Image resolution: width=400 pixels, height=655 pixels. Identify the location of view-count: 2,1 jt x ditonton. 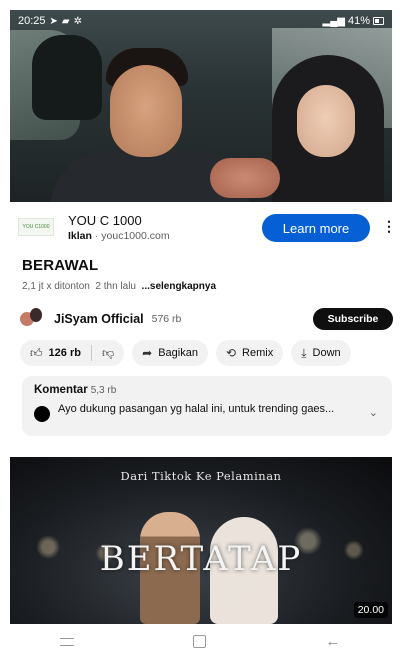
(56, 286).